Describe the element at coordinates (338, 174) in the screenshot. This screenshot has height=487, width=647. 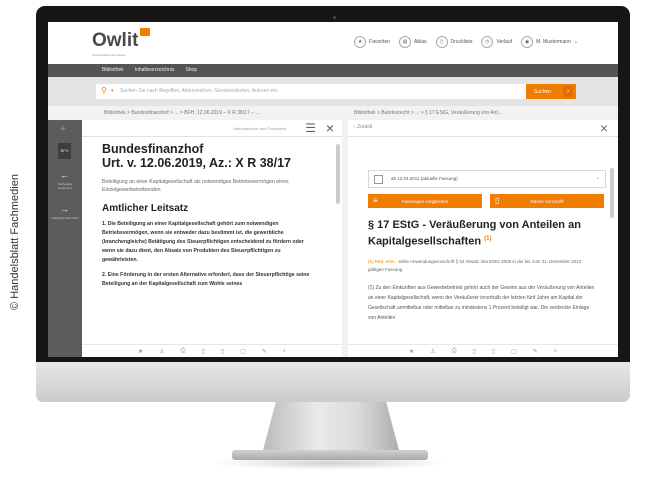
I see `left-scrollbar` at that location.